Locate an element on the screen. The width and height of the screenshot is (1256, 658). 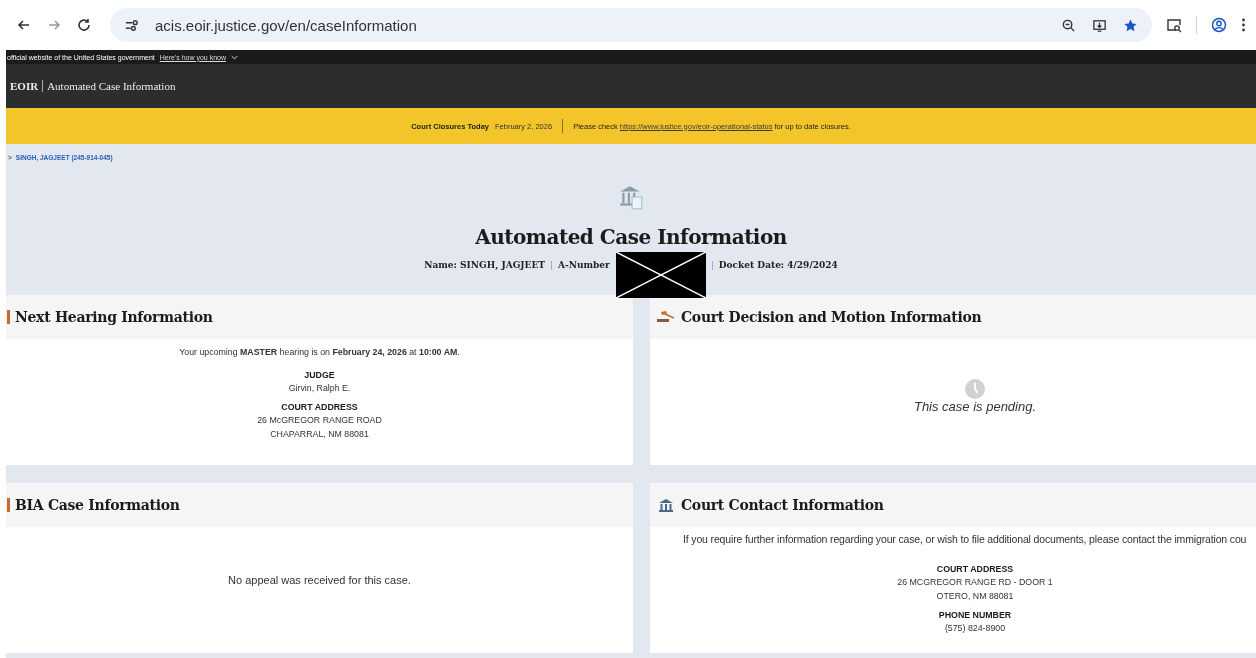
card-title: Court Contact Information is located at coordinates (782, 505).